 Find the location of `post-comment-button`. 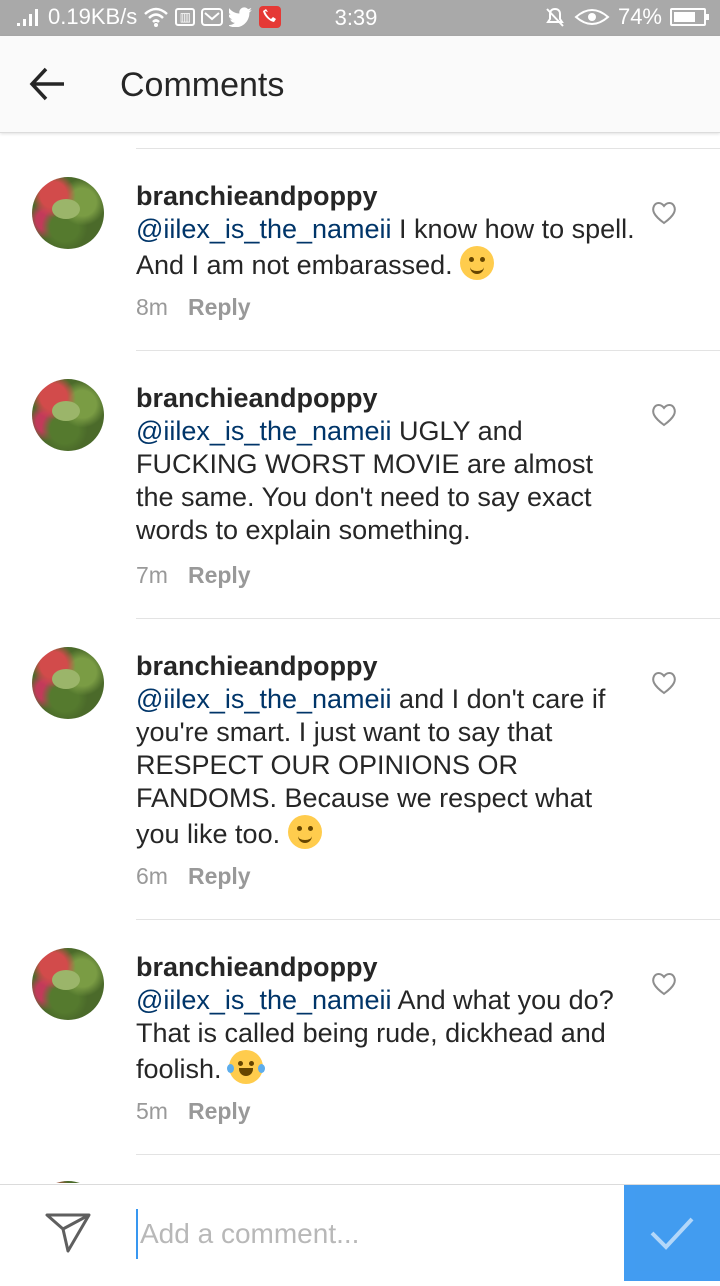

post-comment-button is located at coordinates (672, 1233).